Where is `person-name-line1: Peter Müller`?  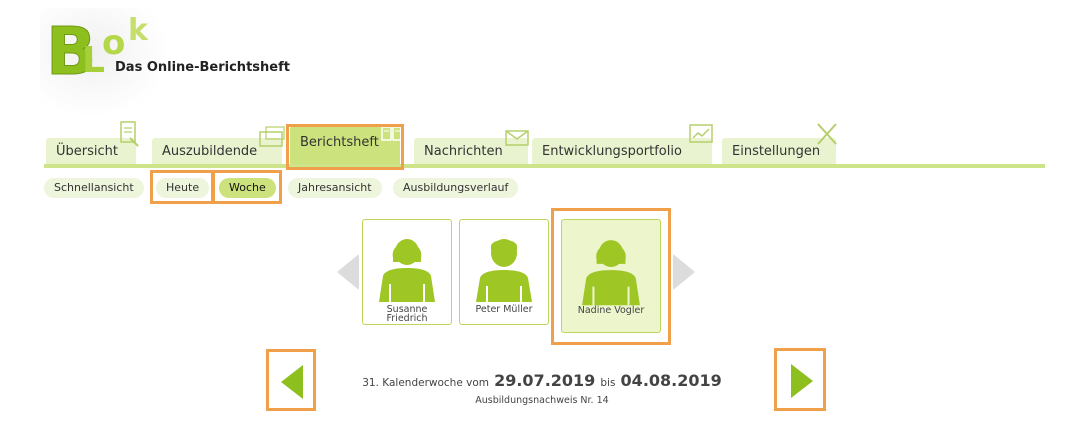 person-name-line1: Peter Müller is located at coordinates (504, 309).